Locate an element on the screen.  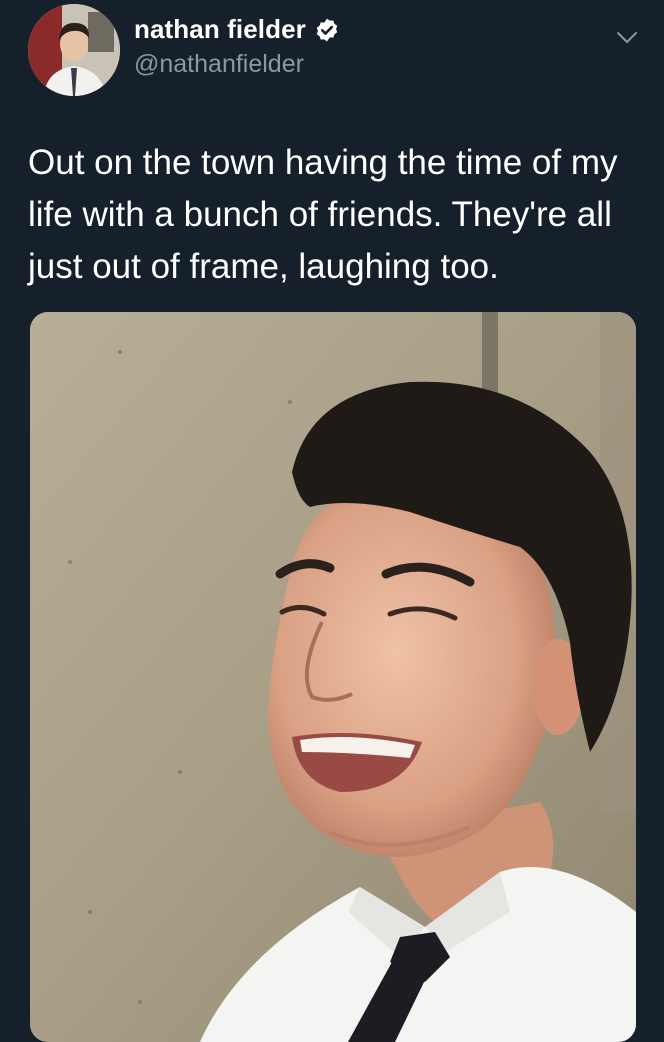
verified-badge-icon is located at coordinates (327, 30).